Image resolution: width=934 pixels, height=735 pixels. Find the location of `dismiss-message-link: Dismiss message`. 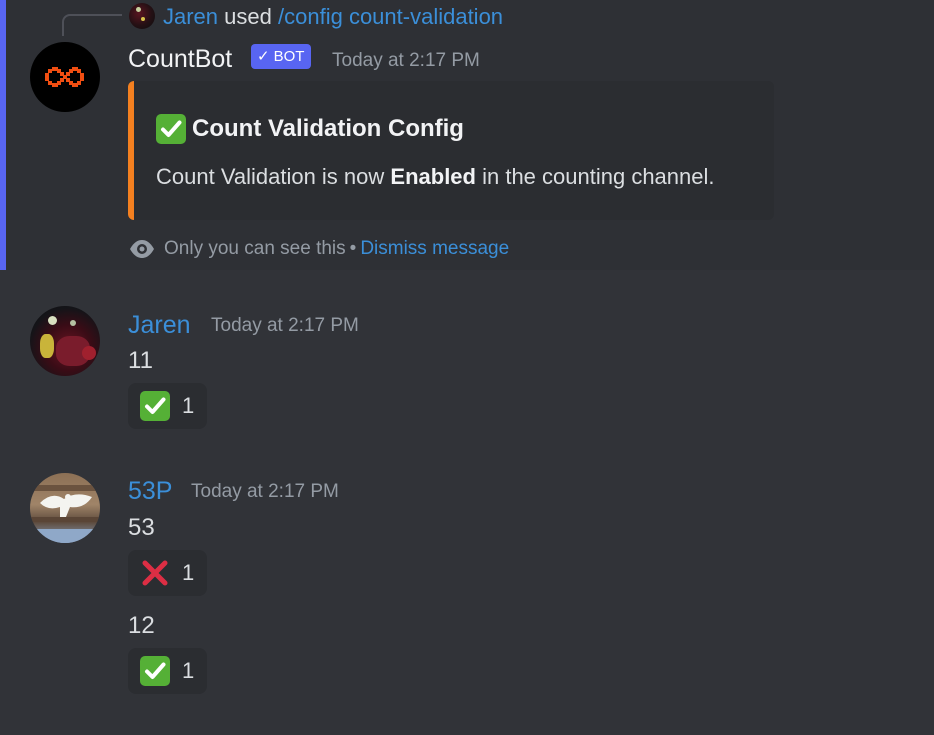

dismiss-message-link: Dismiss message is located at coordinates (434, 249).